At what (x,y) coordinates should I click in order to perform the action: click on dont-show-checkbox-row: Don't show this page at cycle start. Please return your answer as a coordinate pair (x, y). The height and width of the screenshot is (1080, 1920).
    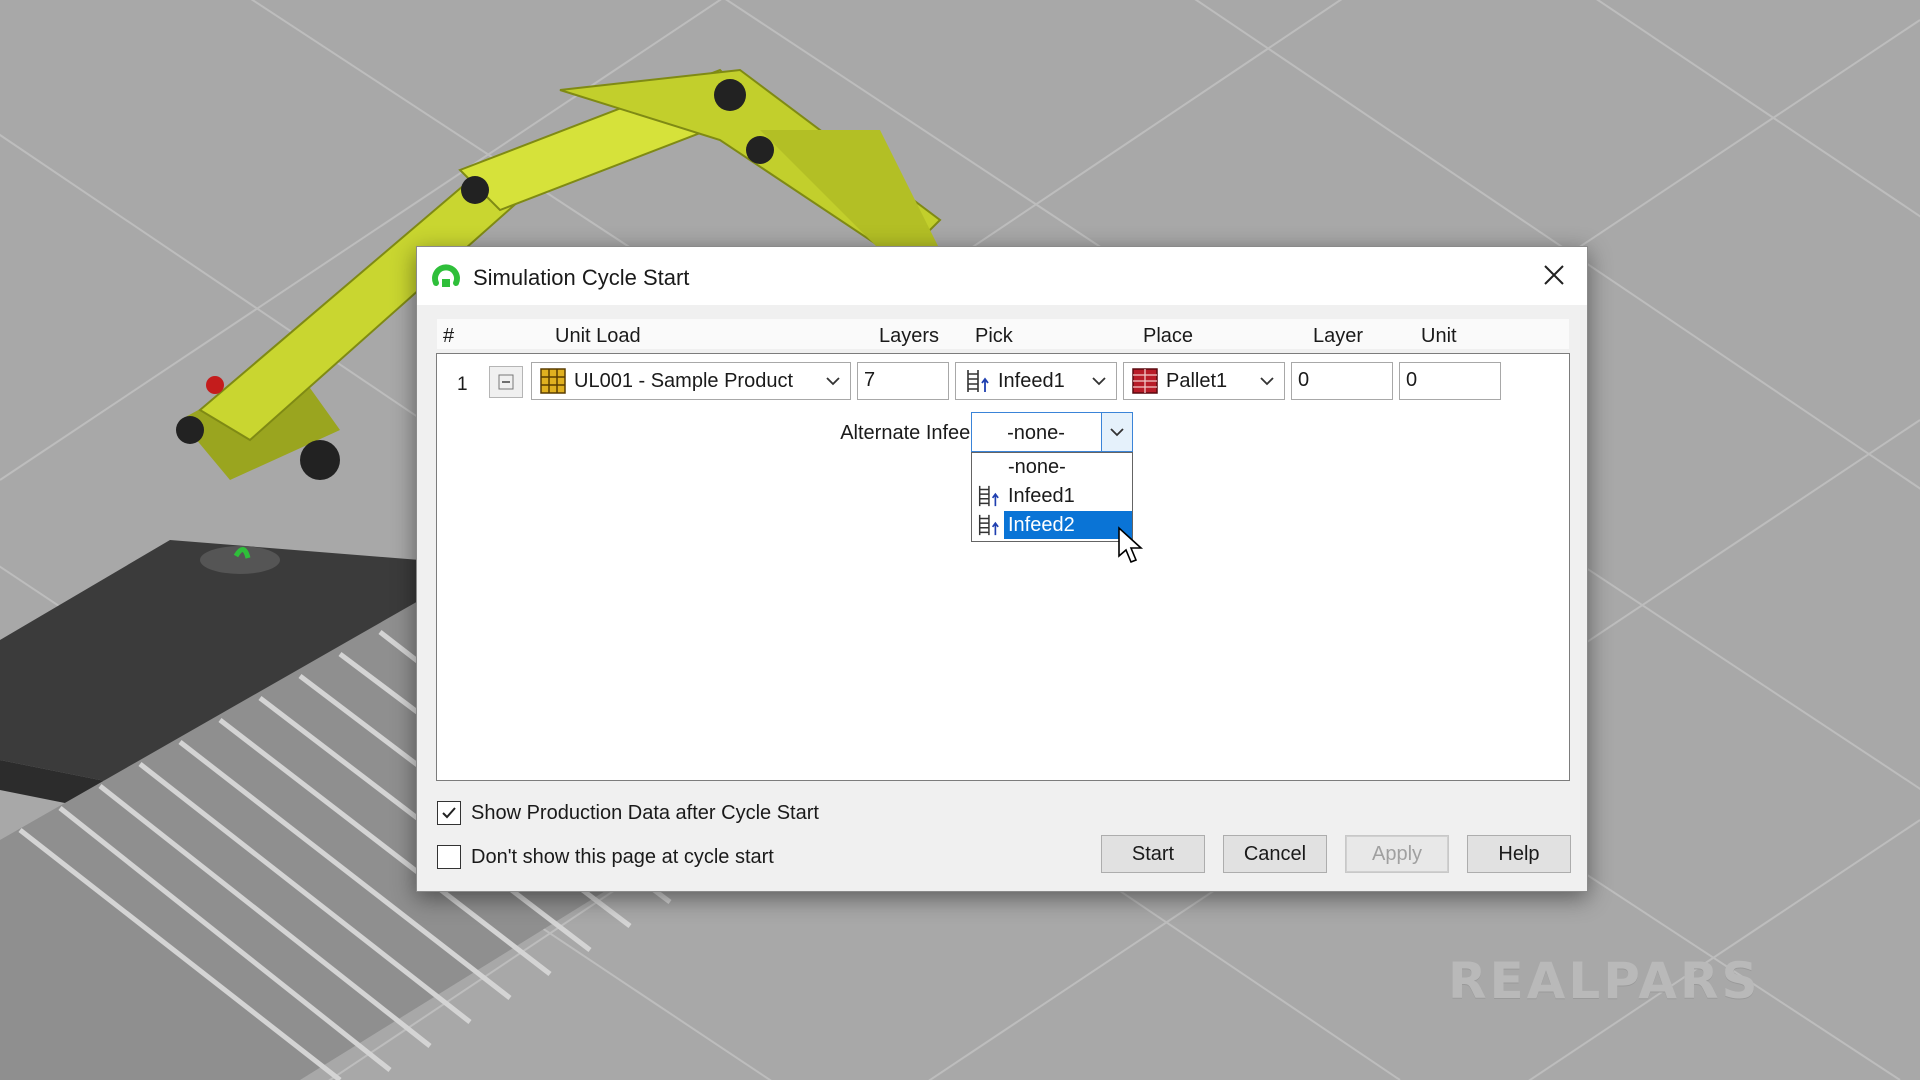
    Looking at the image, I should click on (605, 857).